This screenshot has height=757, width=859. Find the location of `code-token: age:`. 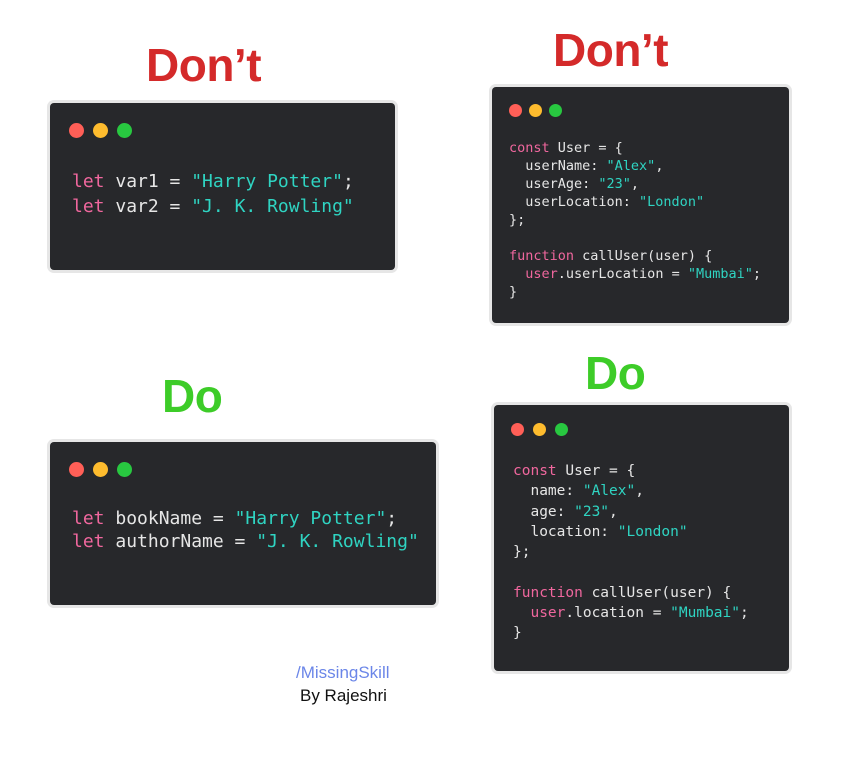

code-token: age: is located at coordinates (544, 511).